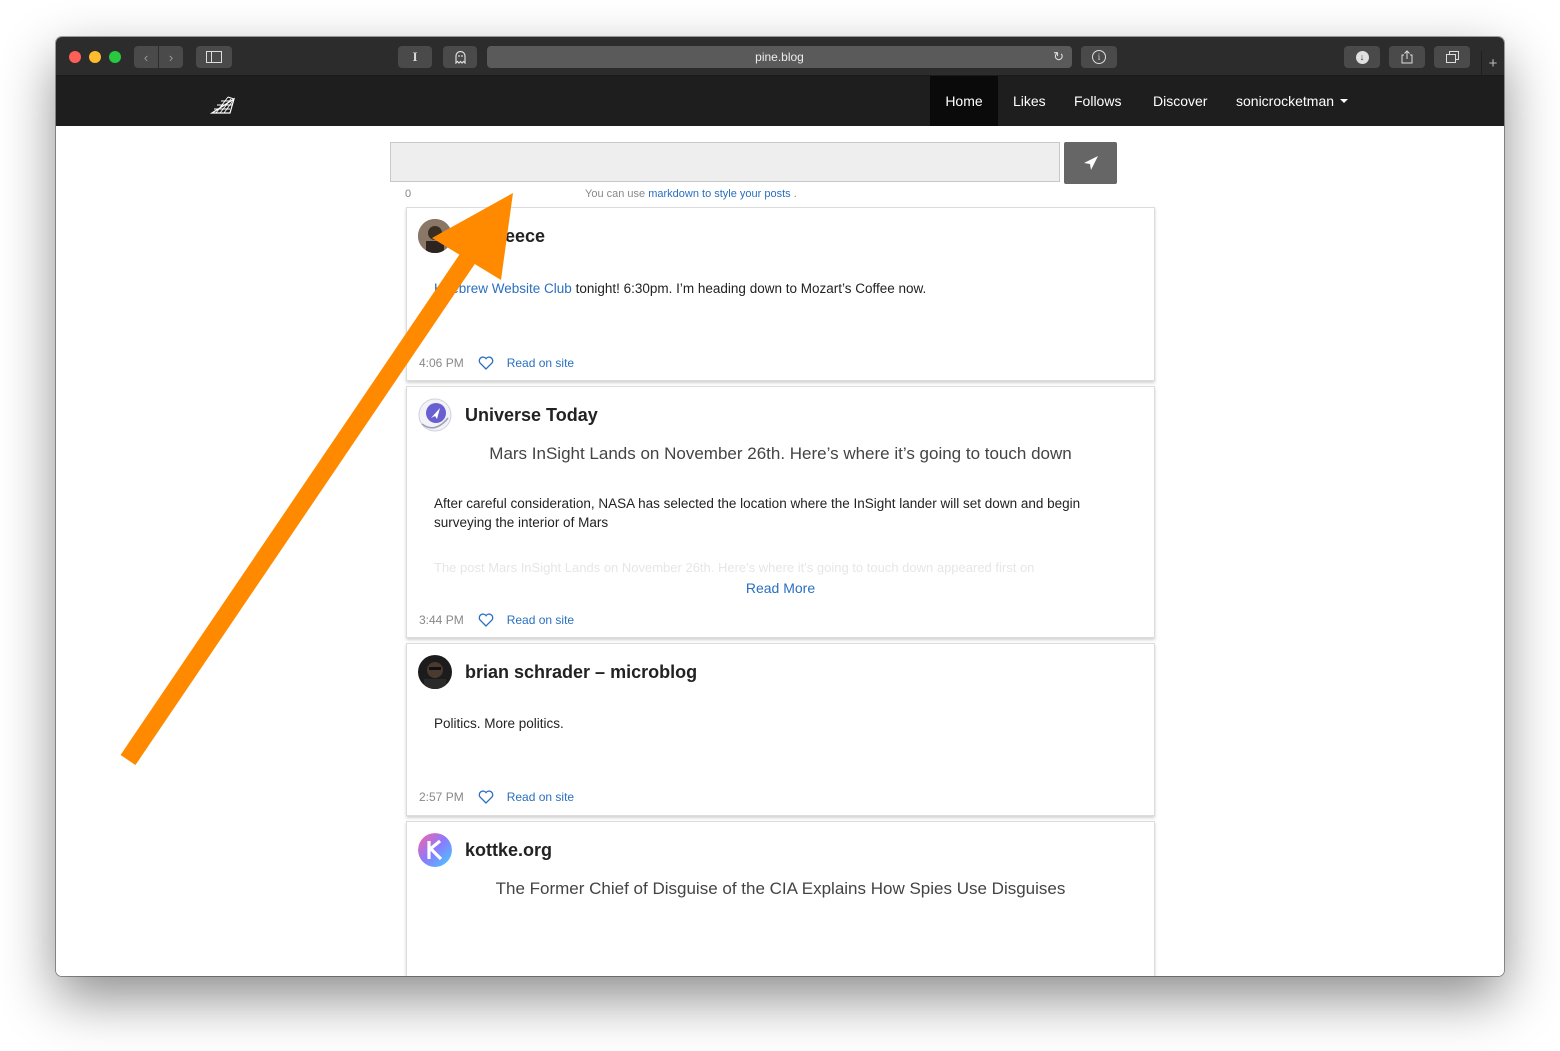  I want to click on reader-button: I, so click(415, 57).